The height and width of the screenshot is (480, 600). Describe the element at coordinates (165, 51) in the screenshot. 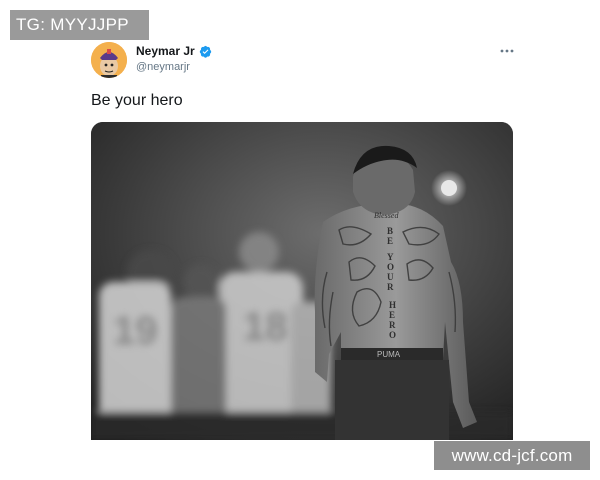

I see `author-name: Neymar Jr` at that location.